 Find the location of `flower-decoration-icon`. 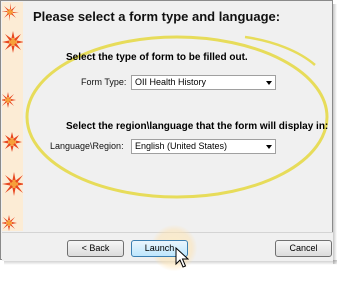

flower-decoration-icon is located at coordinates (12, 117).